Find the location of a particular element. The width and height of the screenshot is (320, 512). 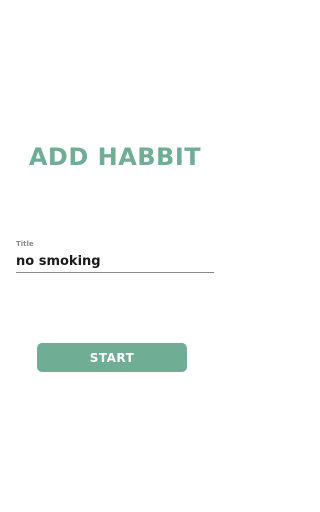

title-field: Title is located at coordinates (115, 256).